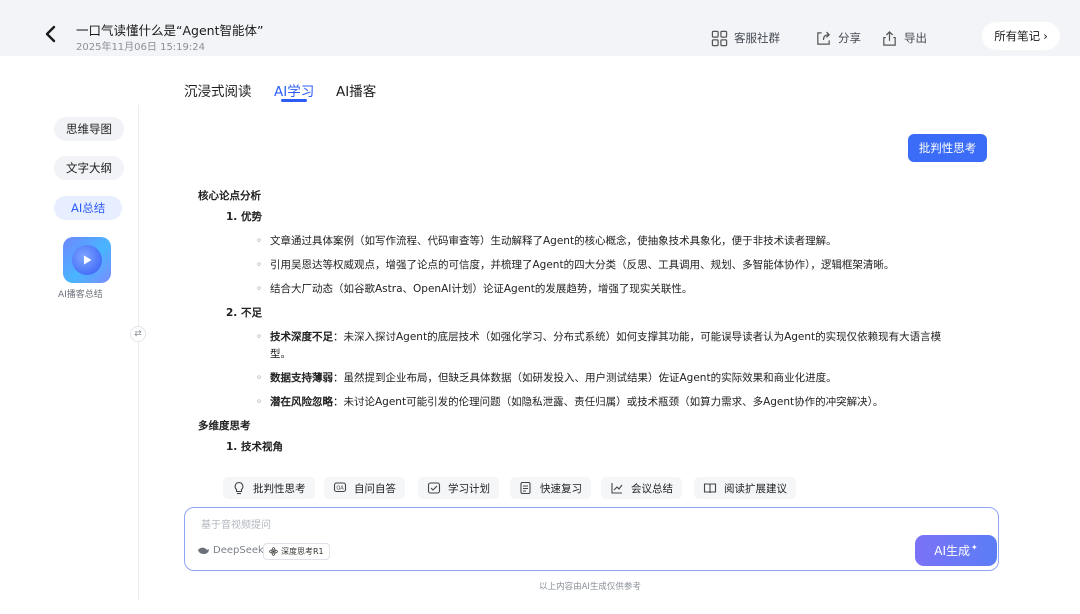 The width and height of the screenshot is (1080, 614). What do you see at coordinates (229, 196) in the screenshot?
I see `section-heading: 核心论点分析` at bounding box center [229, 196].